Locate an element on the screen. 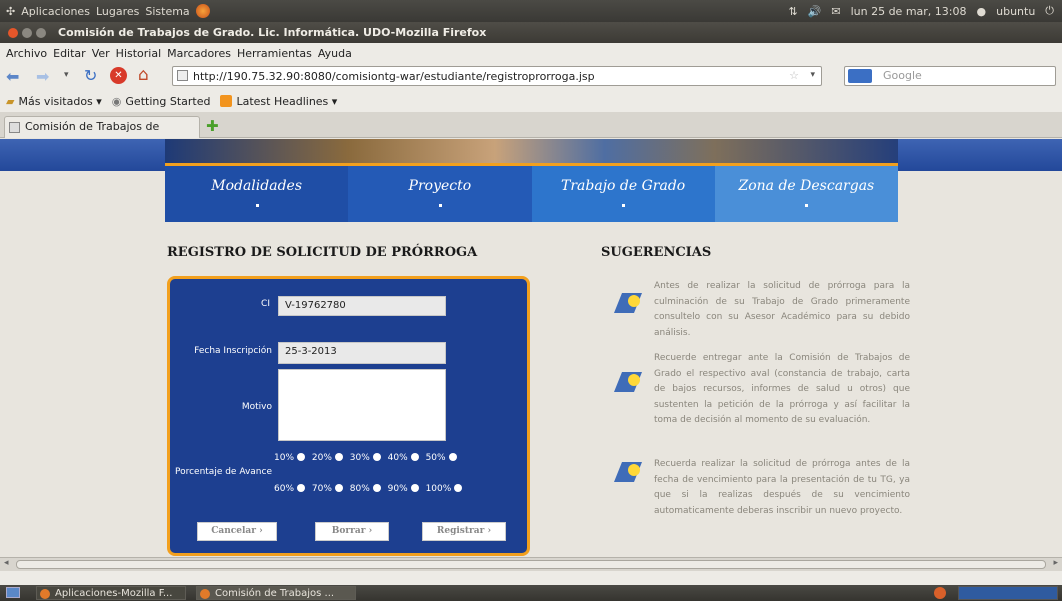 The width and height of the screenshot is (1062, 601). scrollbar-thumb is located at coordinates (531, 564).